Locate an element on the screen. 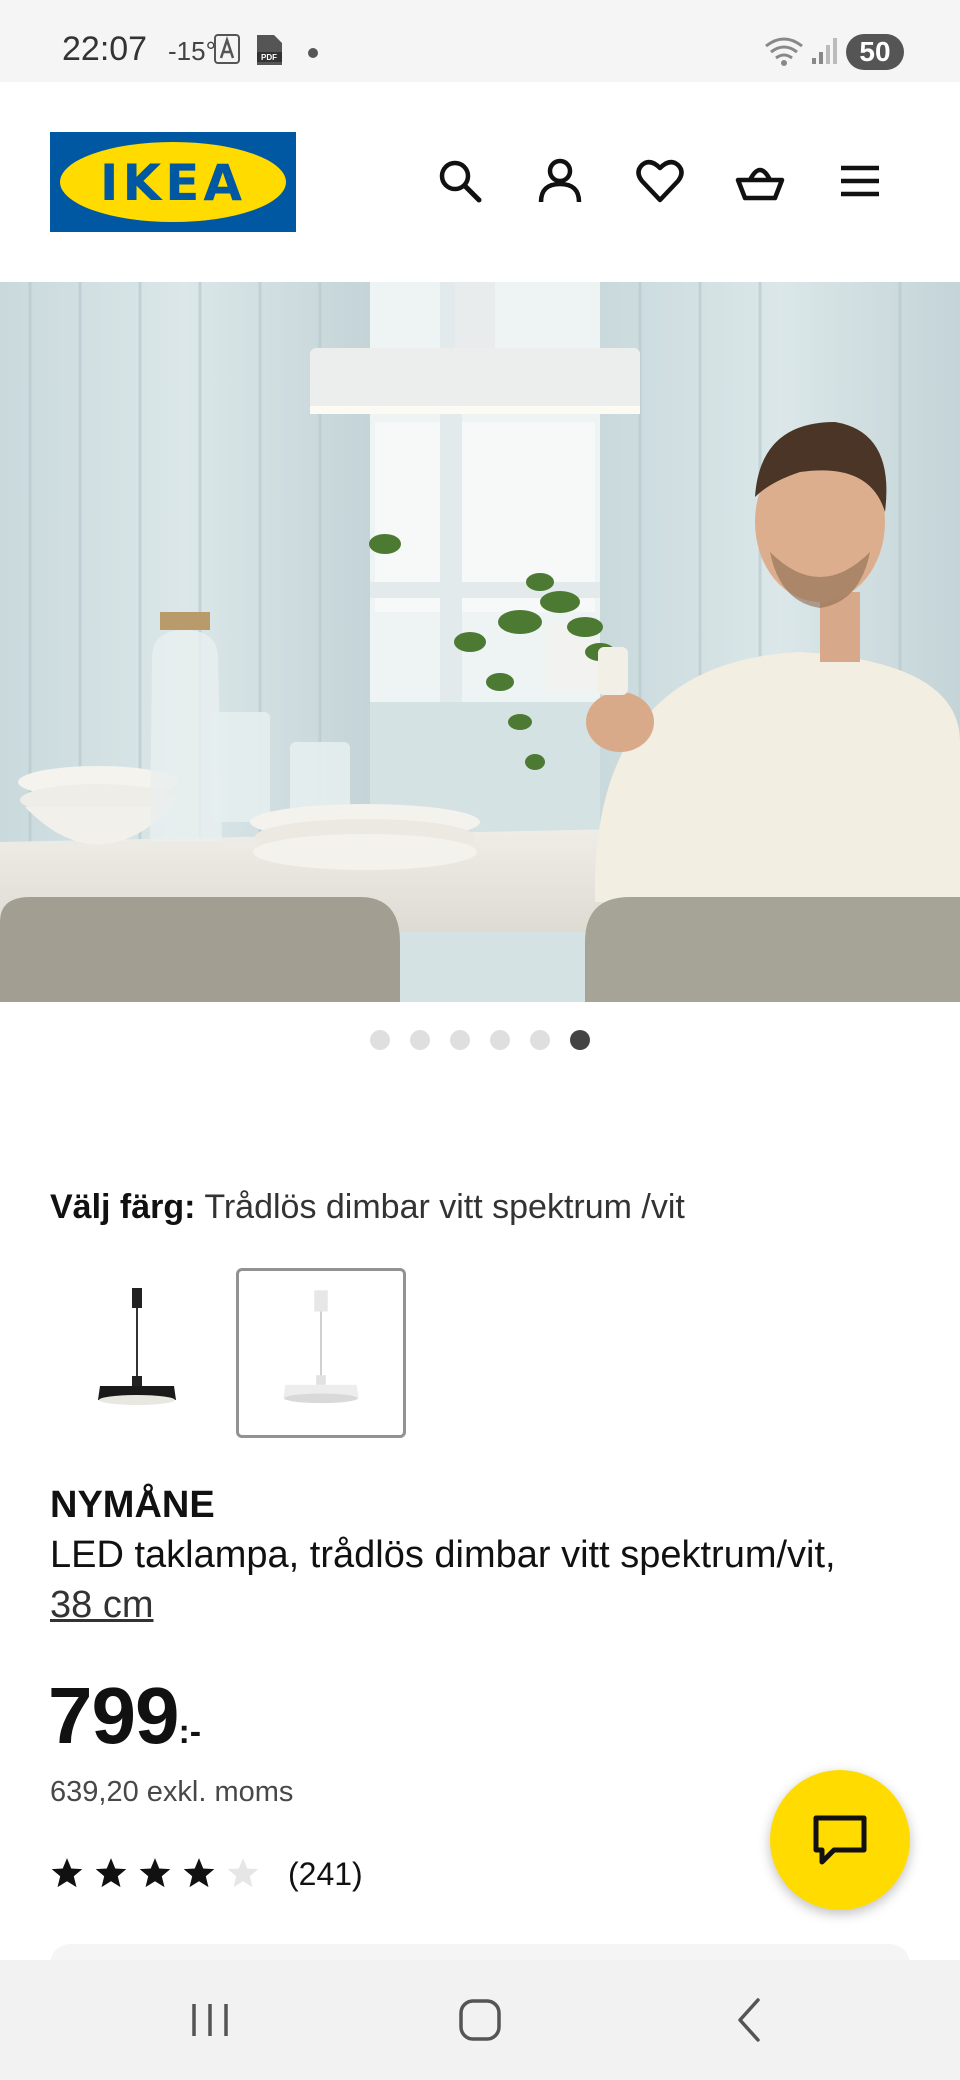 The height and width of the screenshot is (2080, 960). status-temperature: -15° is located at coordinates (192, 51).